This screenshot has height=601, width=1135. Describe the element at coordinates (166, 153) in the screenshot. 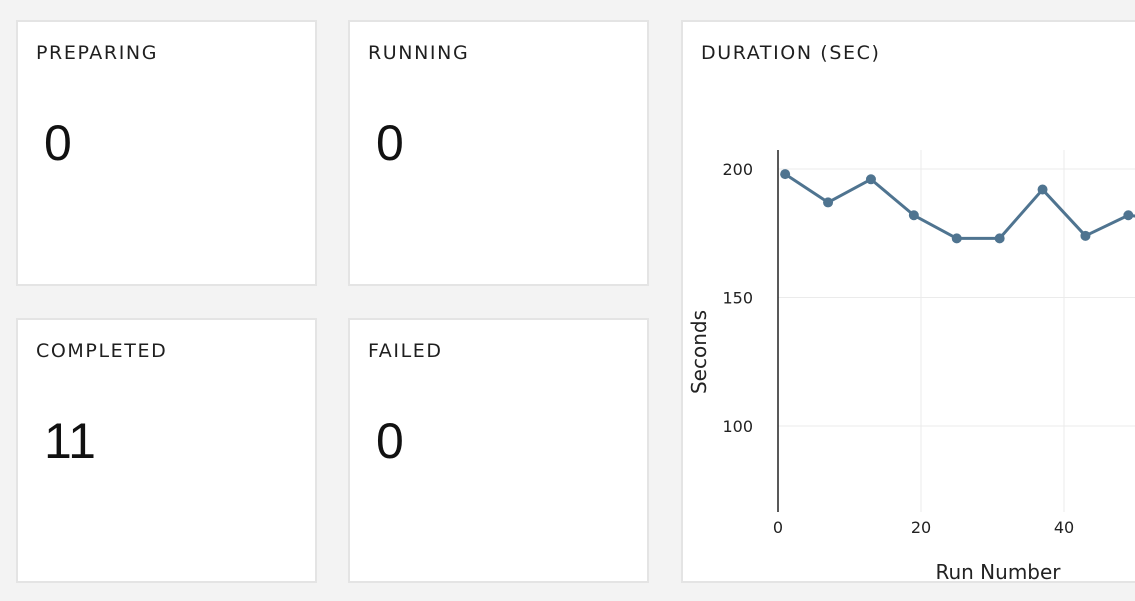

I see `preparing-tile: PREPARING 0` at that location.